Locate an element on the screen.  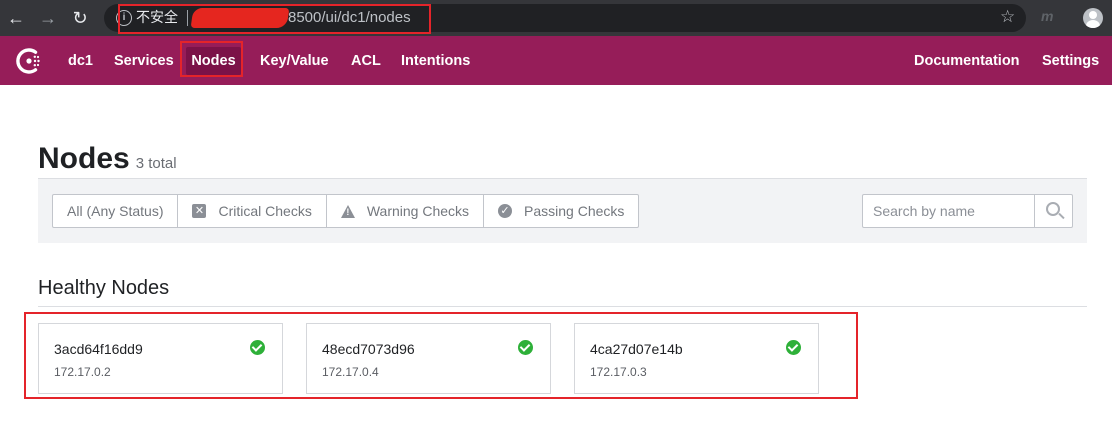
section-title: Healthy Nodes is located at coordinates (104, 288).